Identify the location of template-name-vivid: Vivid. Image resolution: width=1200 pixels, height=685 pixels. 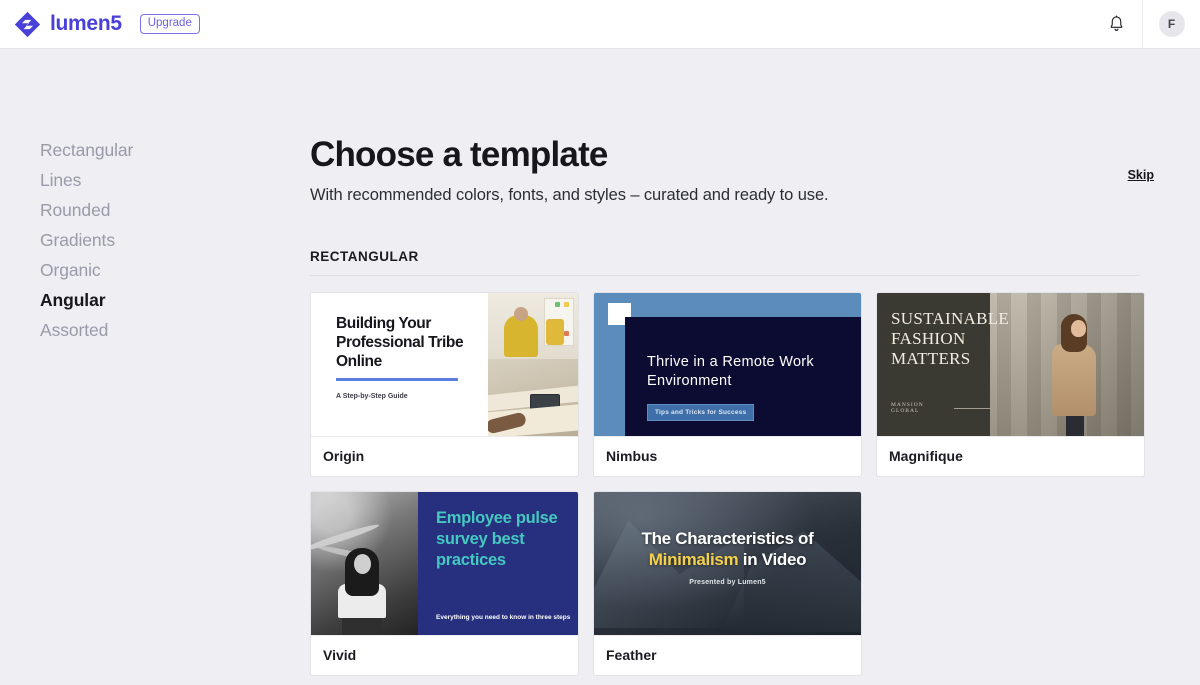
(444, 655).